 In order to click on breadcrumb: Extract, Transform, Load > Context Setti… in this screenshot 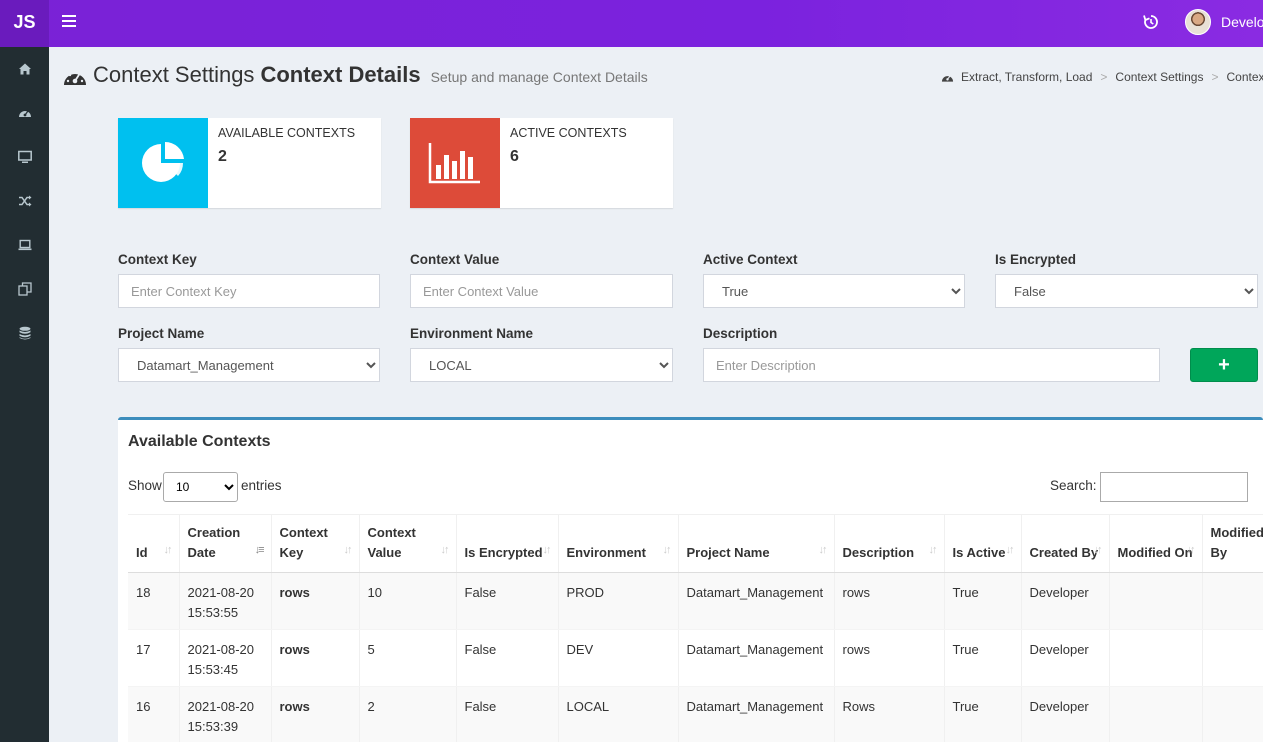, I will do `click(1102, 77)`.